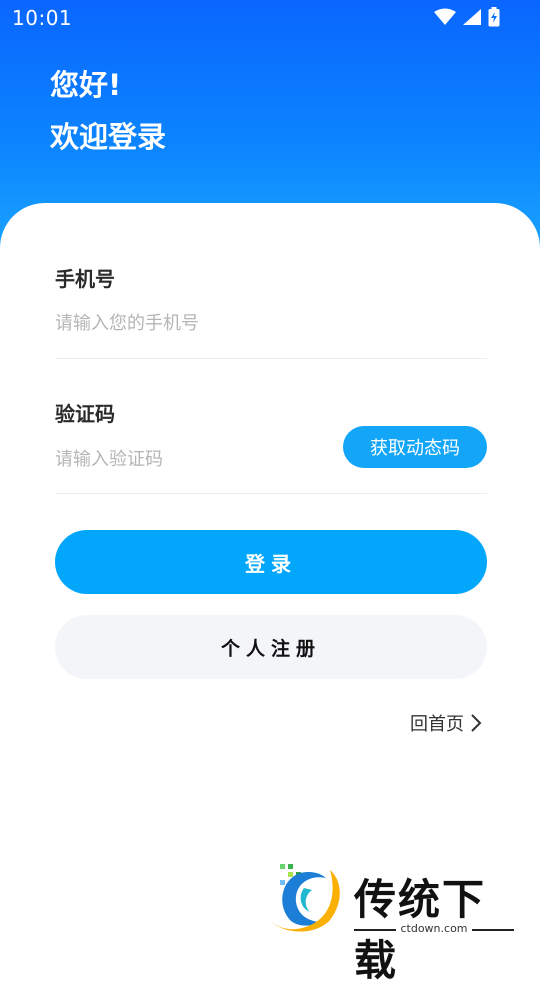 The image size is (540, 988). What do you see at coordinates (86, 85) in the screenshot?
I see `greeting-title: 您好!` at bounding box center [86, 85].